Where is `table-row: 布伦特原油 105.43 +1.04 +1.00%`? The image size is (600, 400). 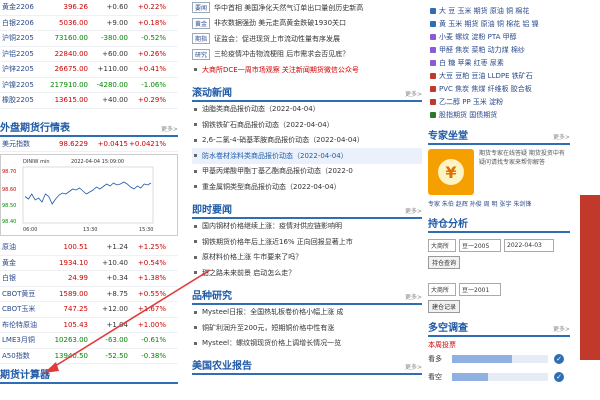 table-row: 布伦特原油 105.43 +1.04 +1.00% is located at coordinates (89, 325).